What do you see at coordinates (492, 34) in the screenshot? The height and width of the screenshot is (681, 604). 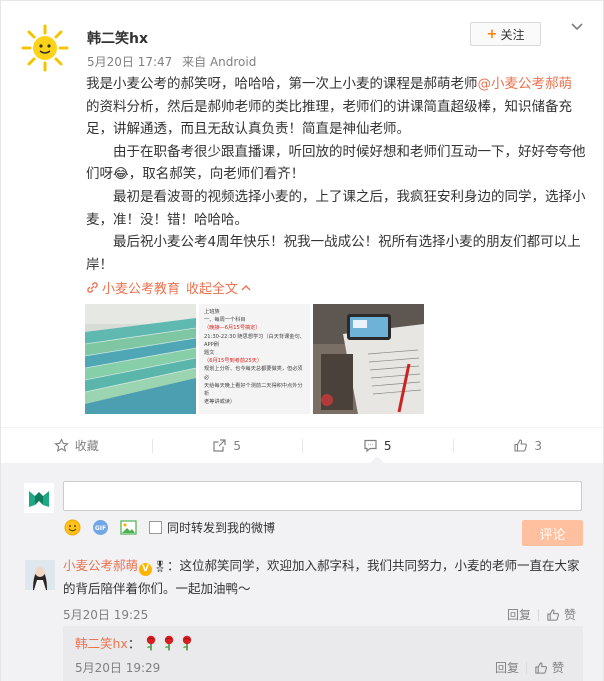 I see `plus-icon: +` at bounding box center [492, 34].